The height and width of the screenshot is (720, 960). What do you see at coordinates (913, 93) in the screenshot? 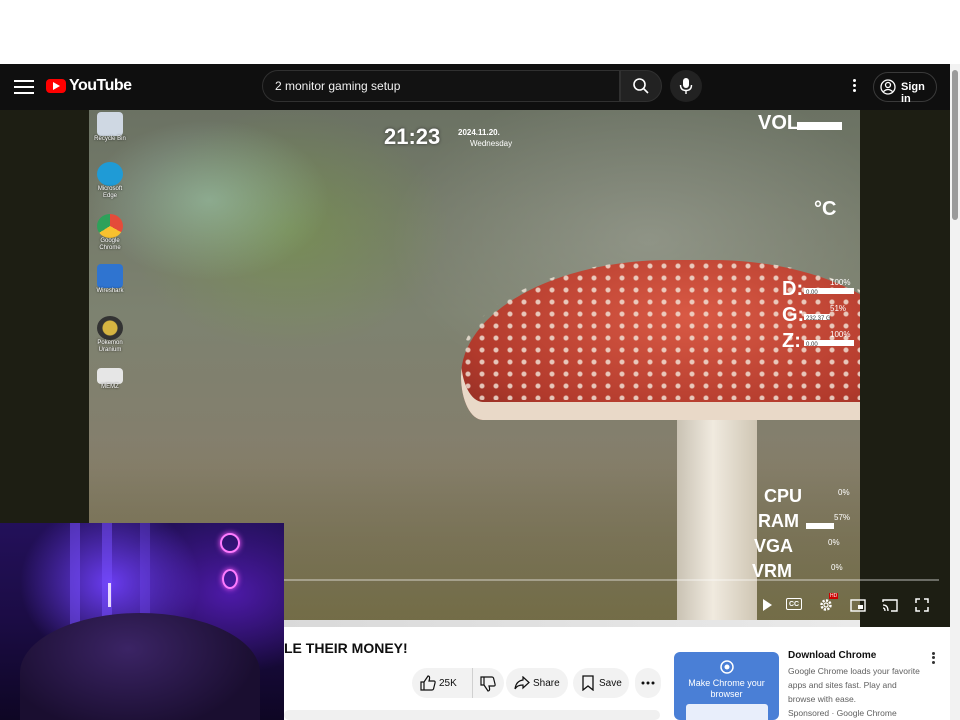
I see `sign-in-label: Sign in` at bounding box center [913, 93].